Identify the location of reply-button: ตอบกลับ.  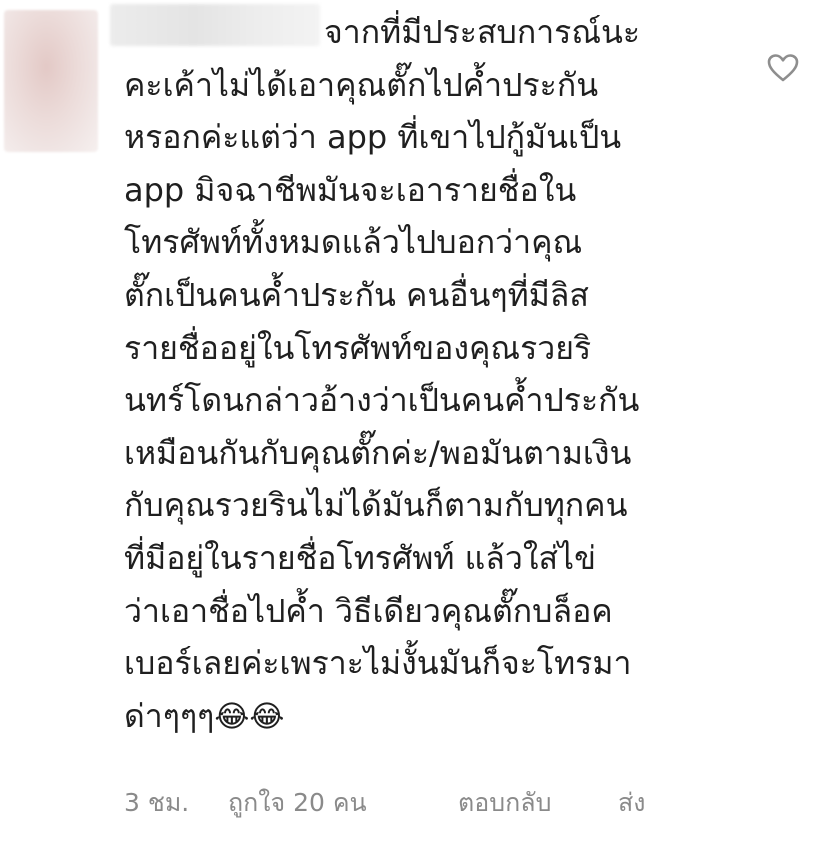
(538, 803).